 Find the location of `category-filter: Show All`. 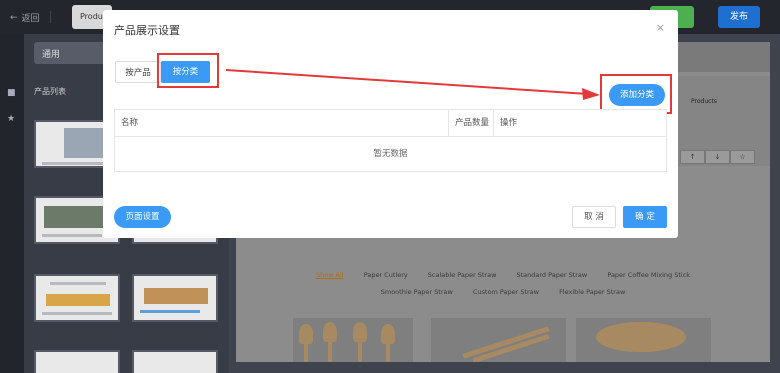

category-filter: Show All is located at coordinates (330, 275).